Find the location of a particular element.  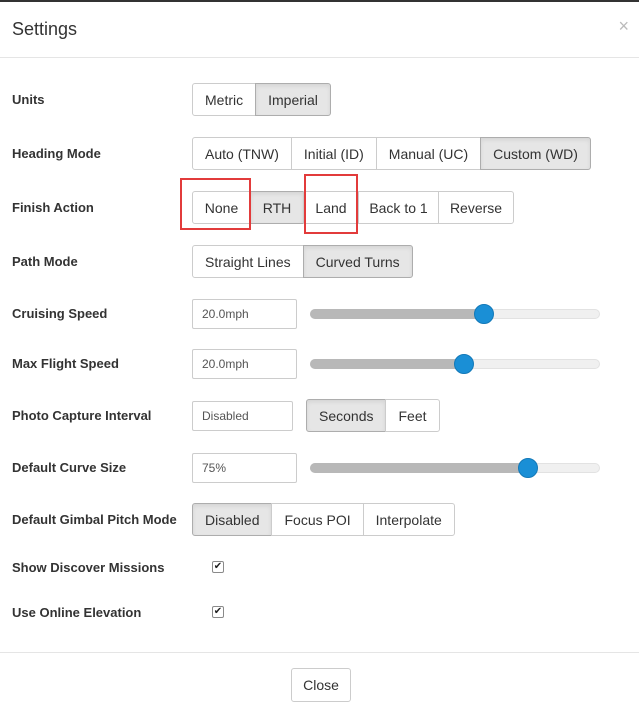

dialog-header: Settings × is located at coordinates (319, 30).